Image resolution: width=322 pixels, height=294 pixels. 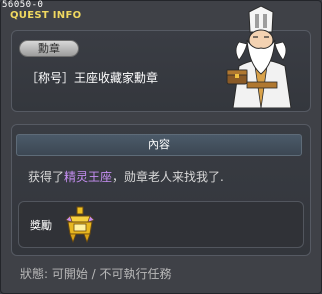 I want to click on reward-label: 獎勵, so click(x=41, y=225).